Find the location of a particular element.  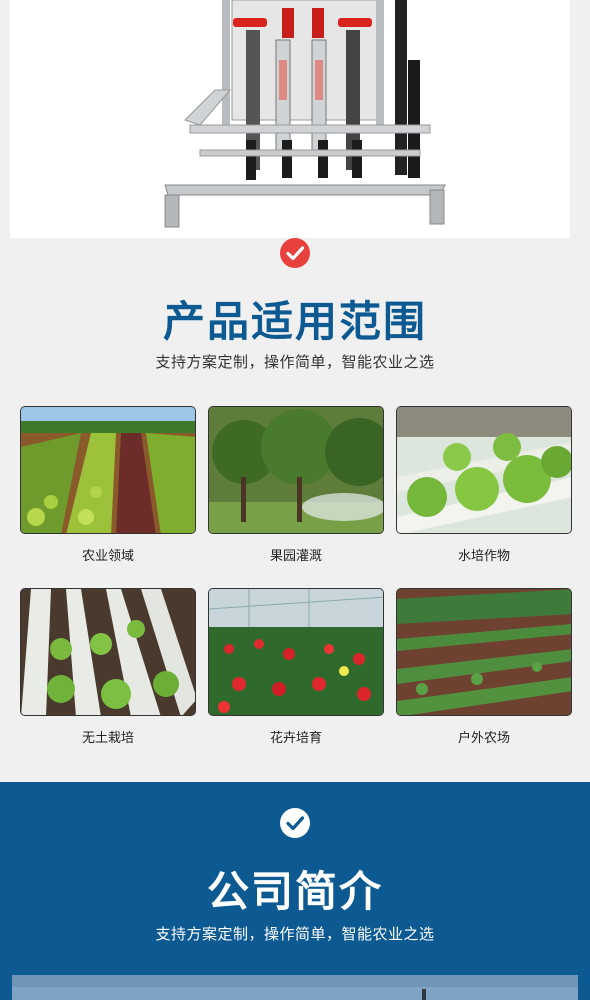

item-label-soilless: 无土栽培 is located at coordinates (107, 738).